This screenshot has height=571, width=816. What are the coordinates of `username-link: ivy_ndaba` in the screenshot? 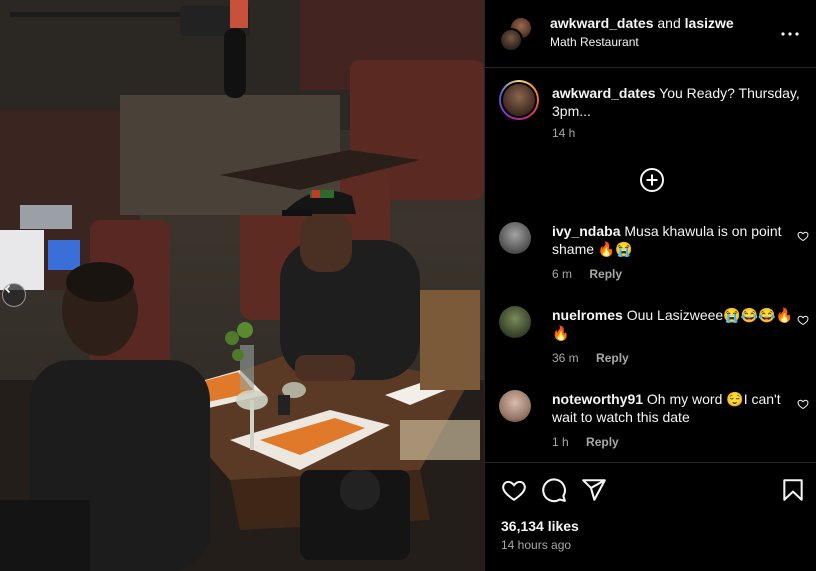 It's located at (586, 231).